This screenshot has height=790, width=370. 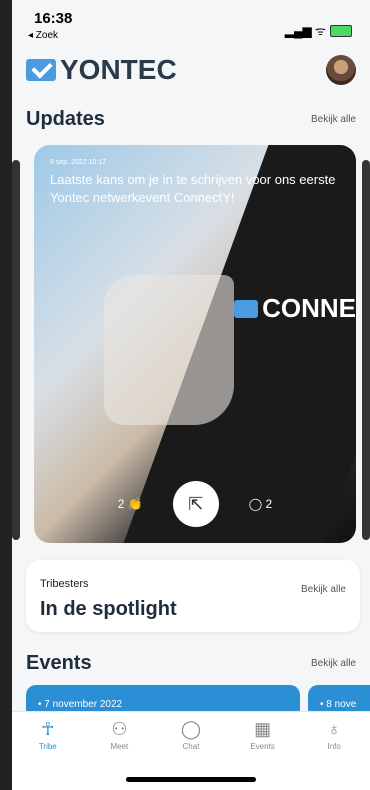 I want to click on comment-button: ◯ 2, so click(x=260, y=504).